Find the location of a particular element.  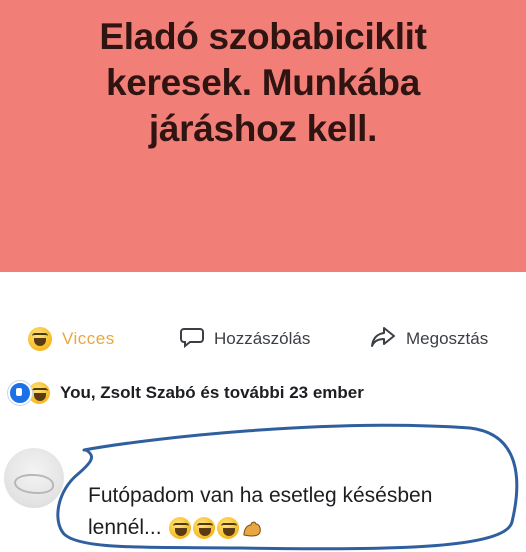

share-button: Megosztás is located at coordinates (429, 339).